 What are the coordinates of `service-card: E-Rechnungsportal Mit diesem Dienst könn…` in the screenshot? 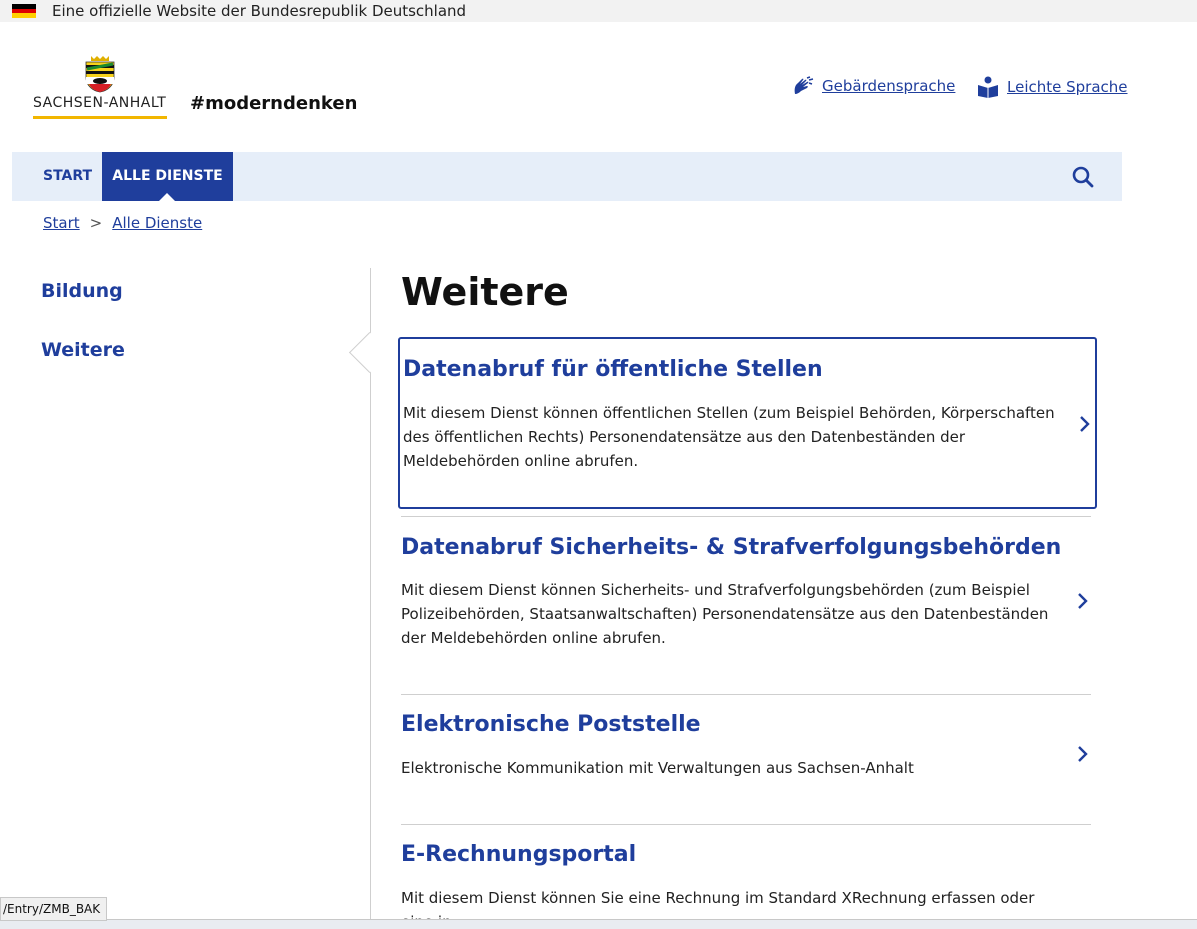 It's located at (745, 872).